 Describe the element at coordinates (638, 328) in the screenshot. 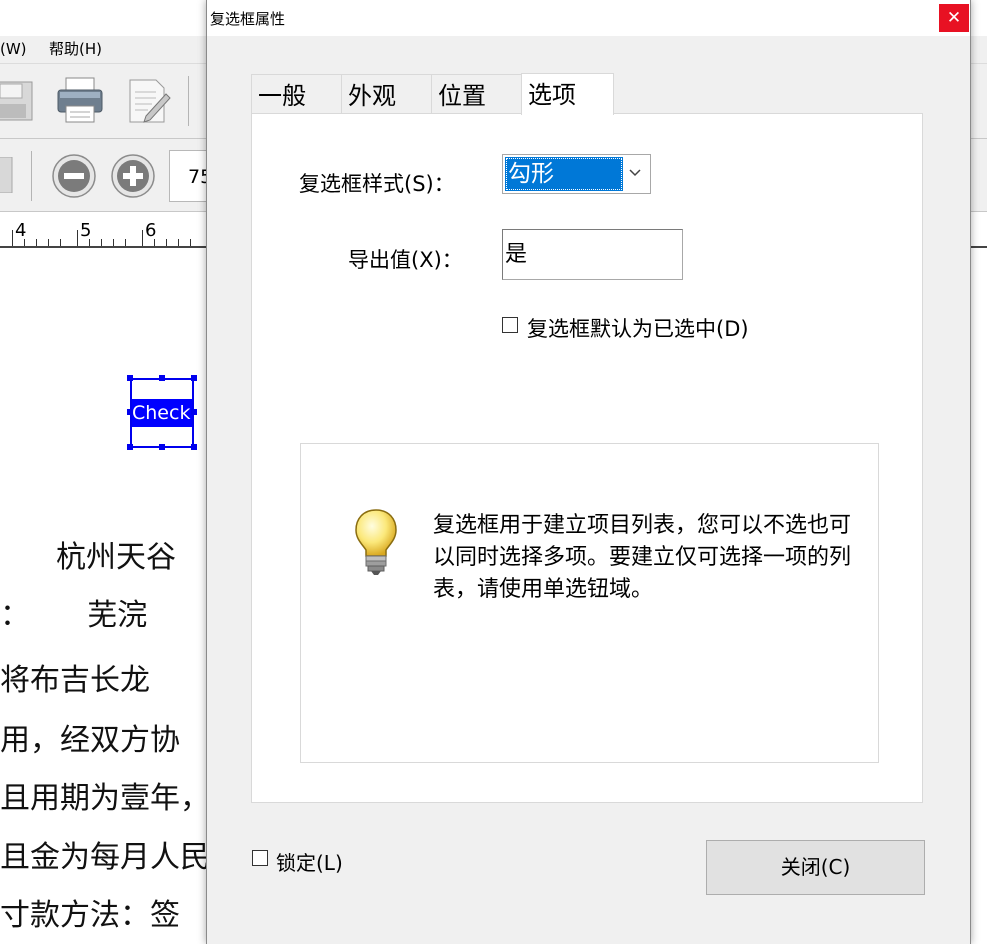

I see `default-checked-label: 复选框默认为已选中(D)` at that location.